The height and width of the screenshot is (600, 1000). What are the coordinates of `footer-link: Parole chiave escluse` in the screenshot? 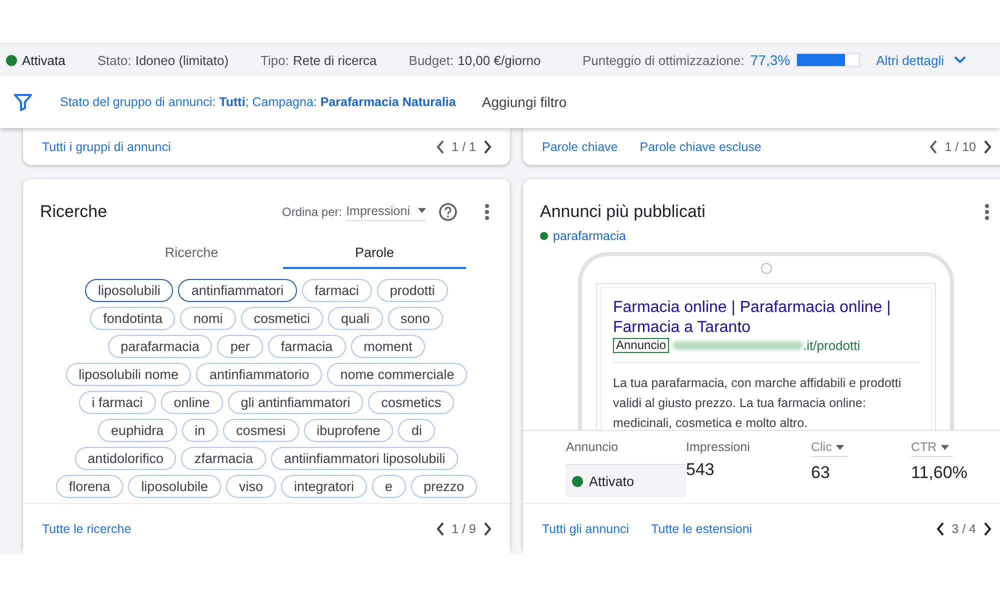 It's located at (701, 147).